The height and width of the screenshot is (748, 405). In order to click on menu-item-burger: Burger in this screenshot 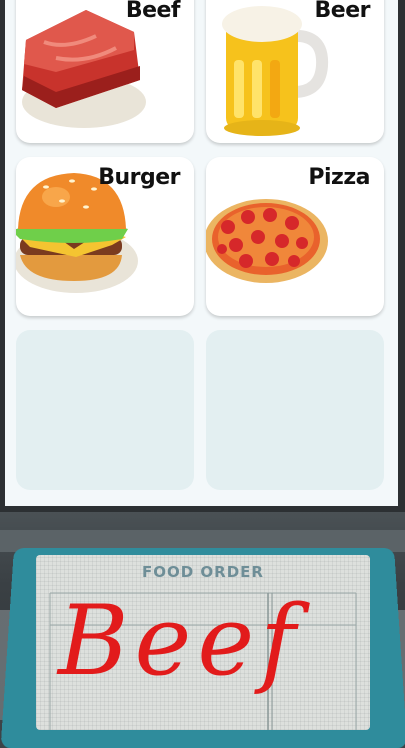, I will do `click(105, 236)`.